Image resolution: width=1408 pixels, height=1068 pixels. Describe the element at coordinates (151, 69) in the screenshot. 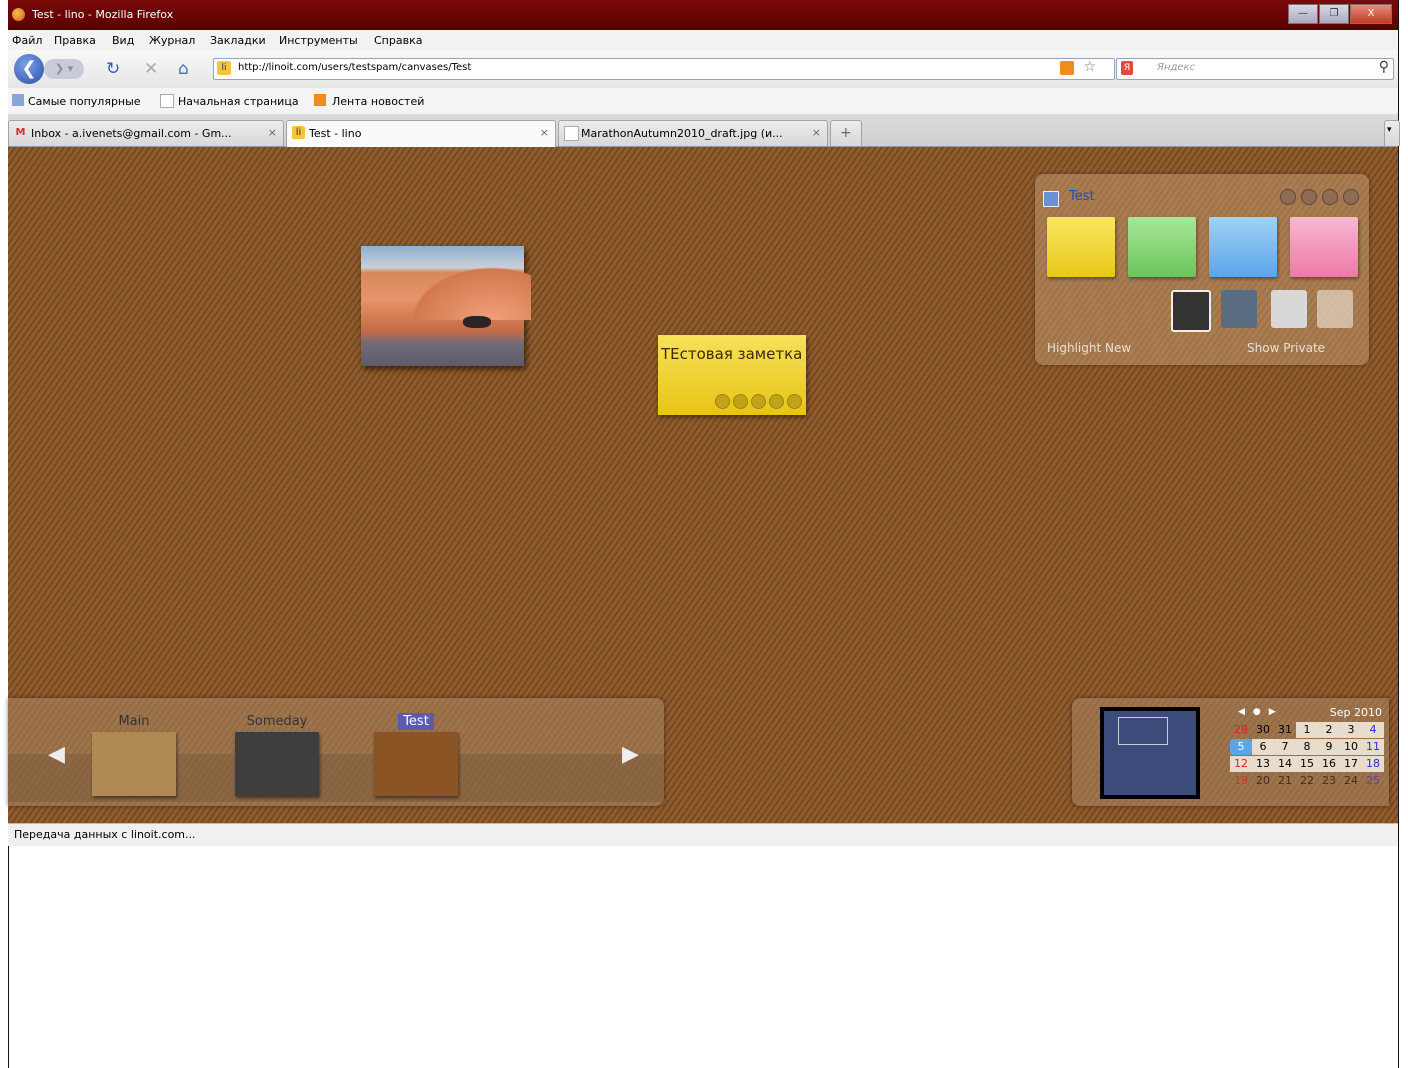

I see `stop-icon: ✕` at that location.